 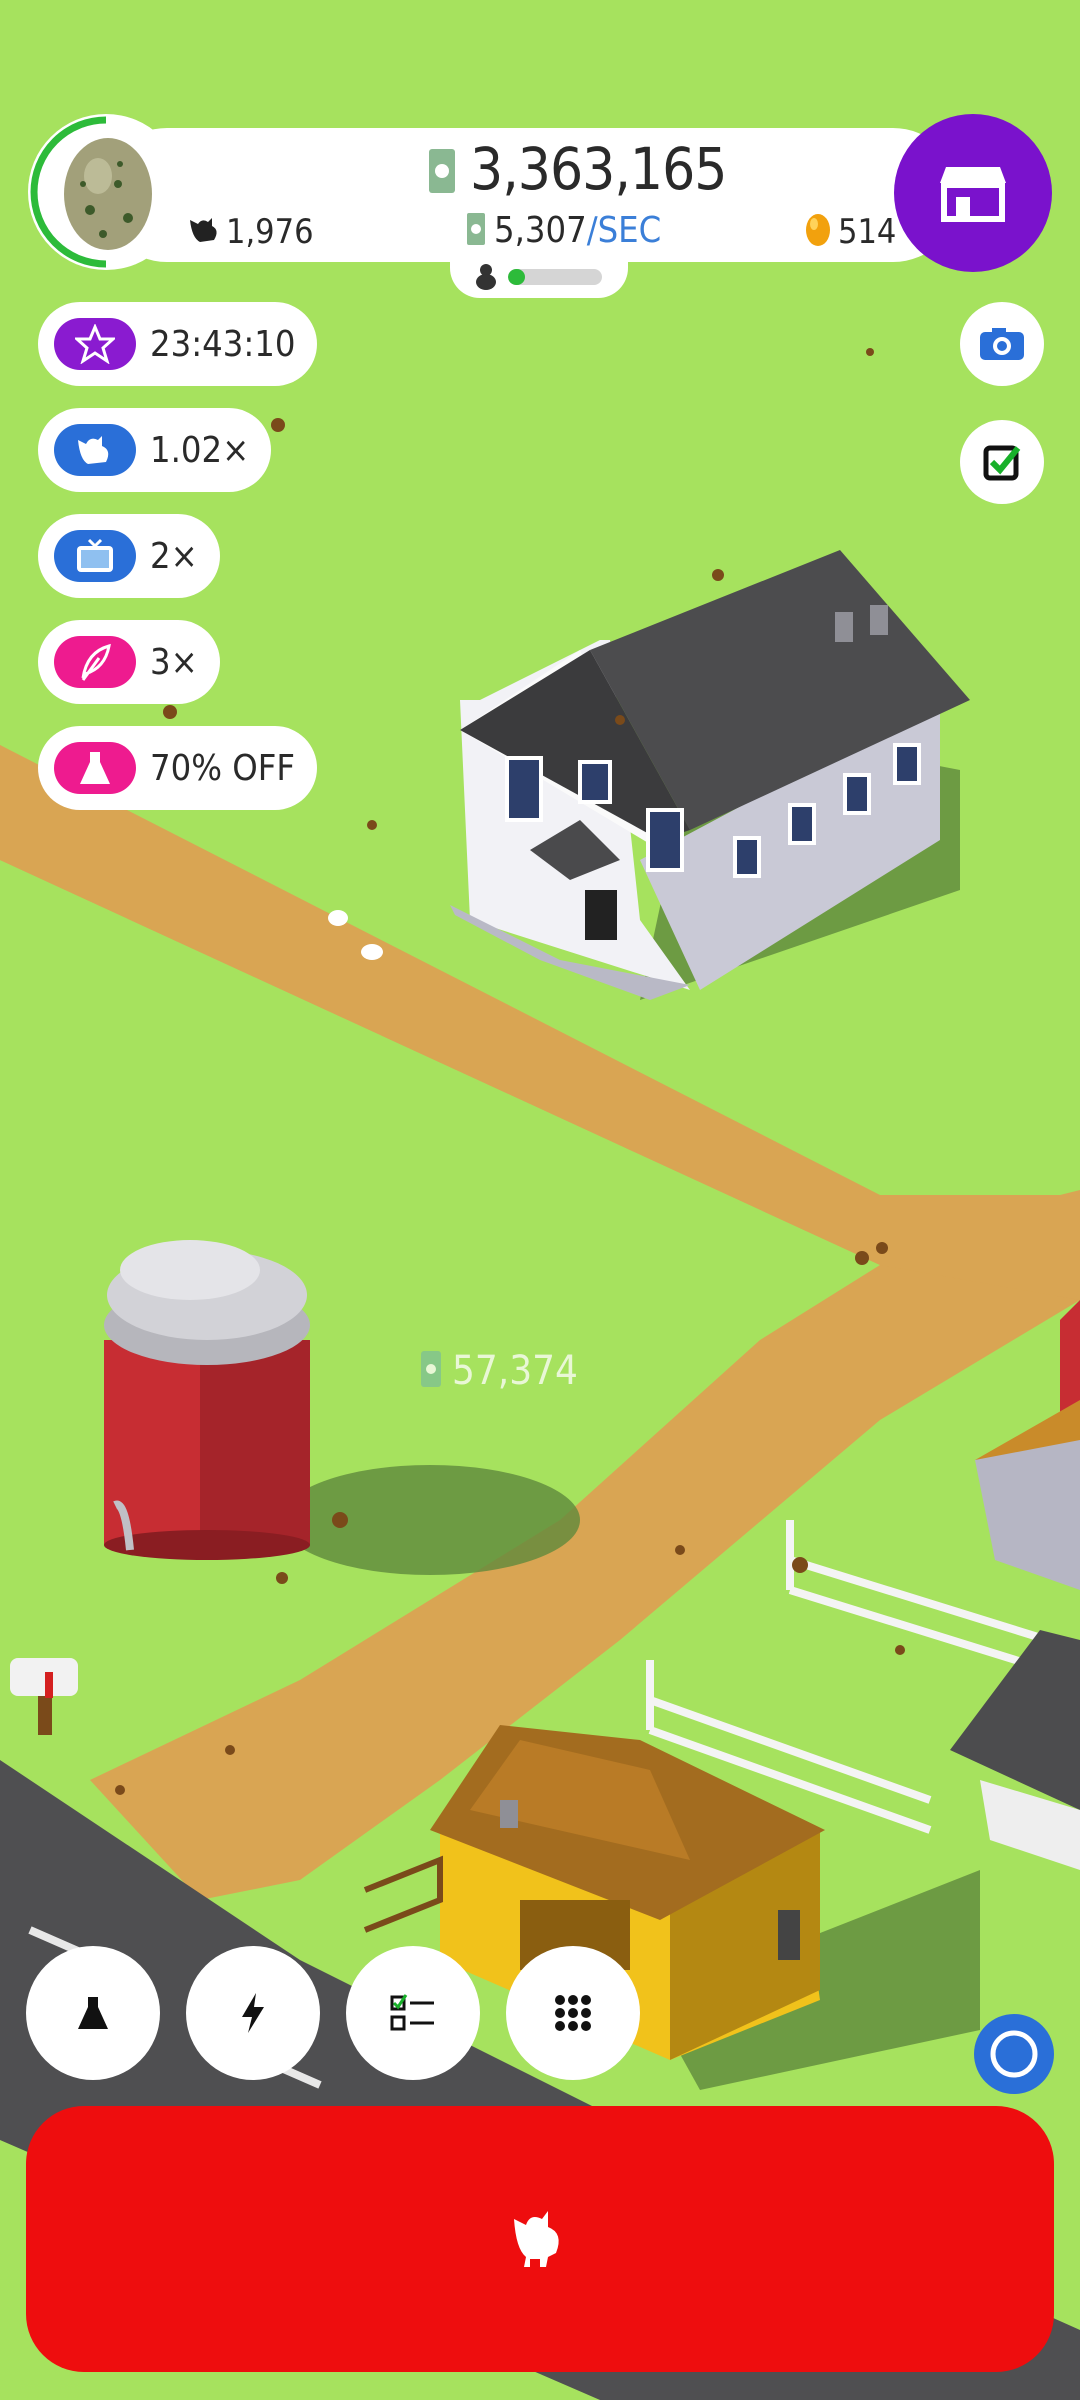 I want to click on boost-label: 2×, so click(x=174, y=556).